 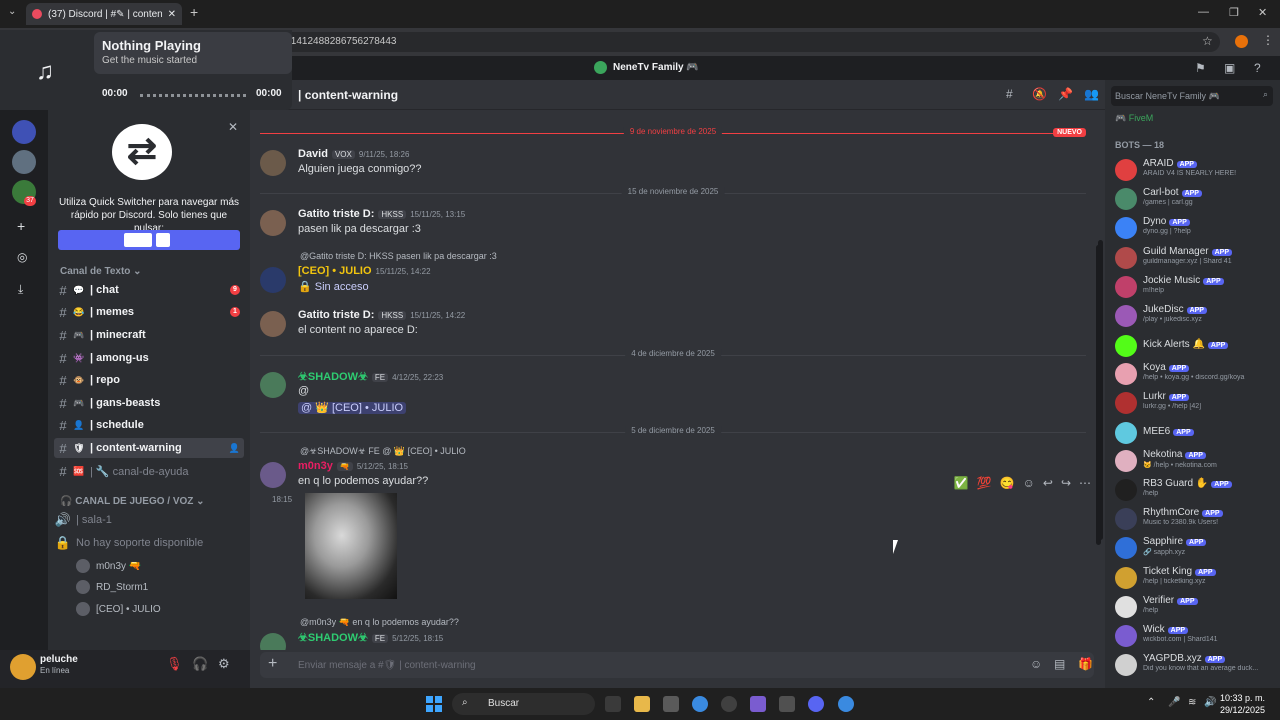 What do you see at coordinates (1234, 12) in the screenshot?
I see `maximize-icon: ❐` at bounding box center [1234, 12].